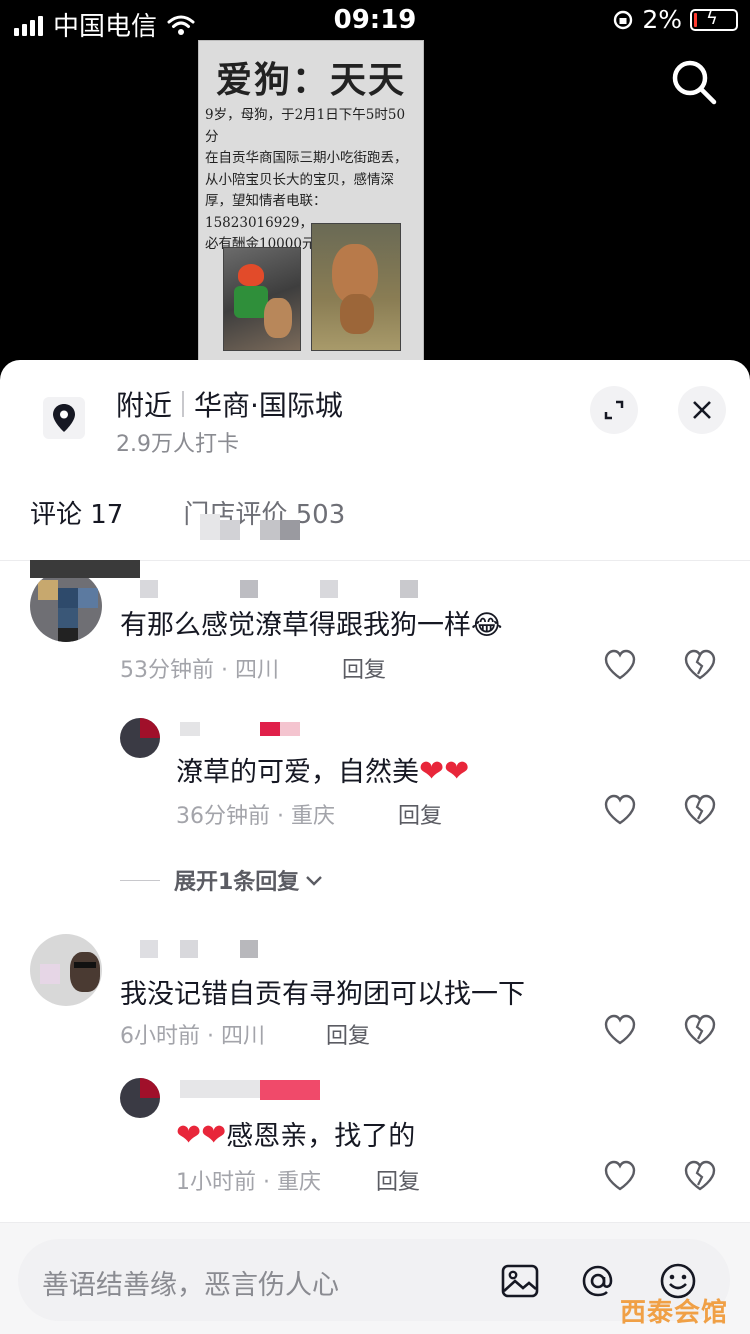  I want to click on checkin-count: 2.9万人打卡, so click(177, 444).